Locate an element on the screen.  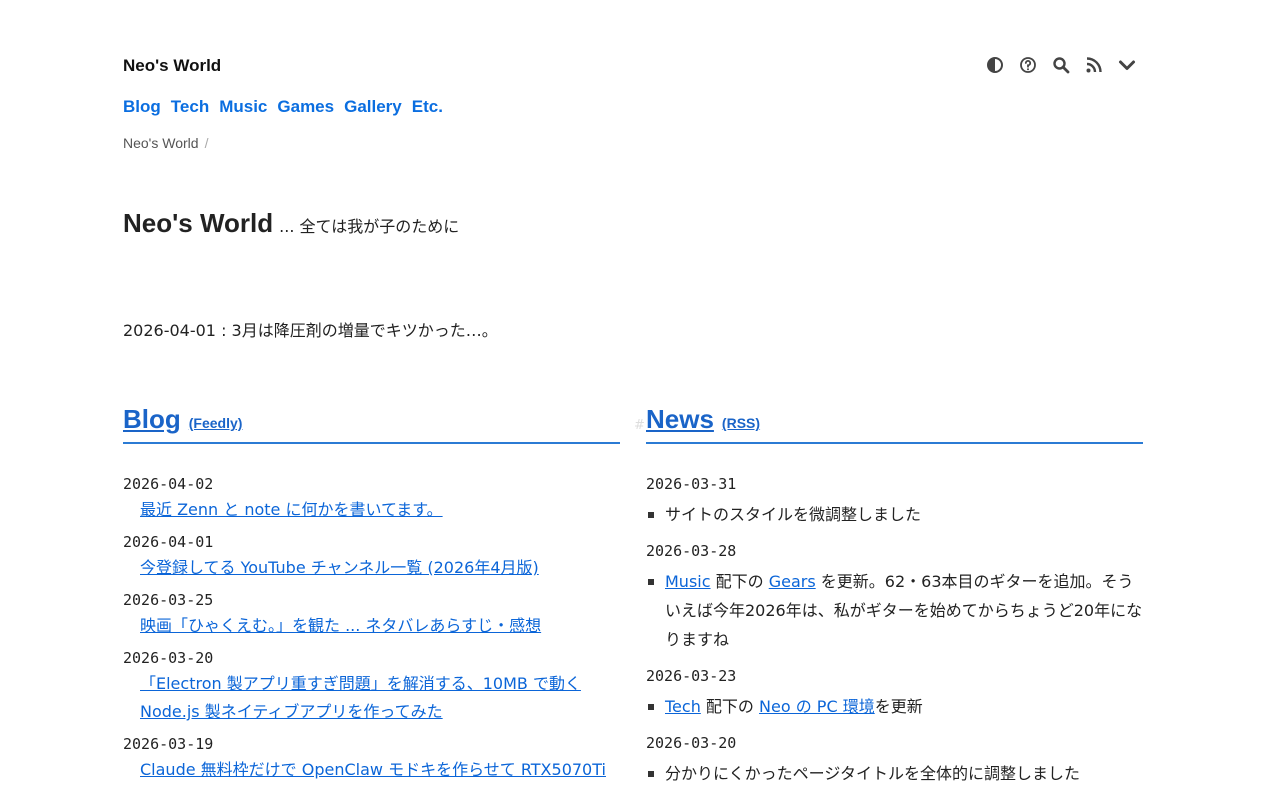
page-hero: Neo's World ... 全ては我が子のために is located at coordinates (291, 223).